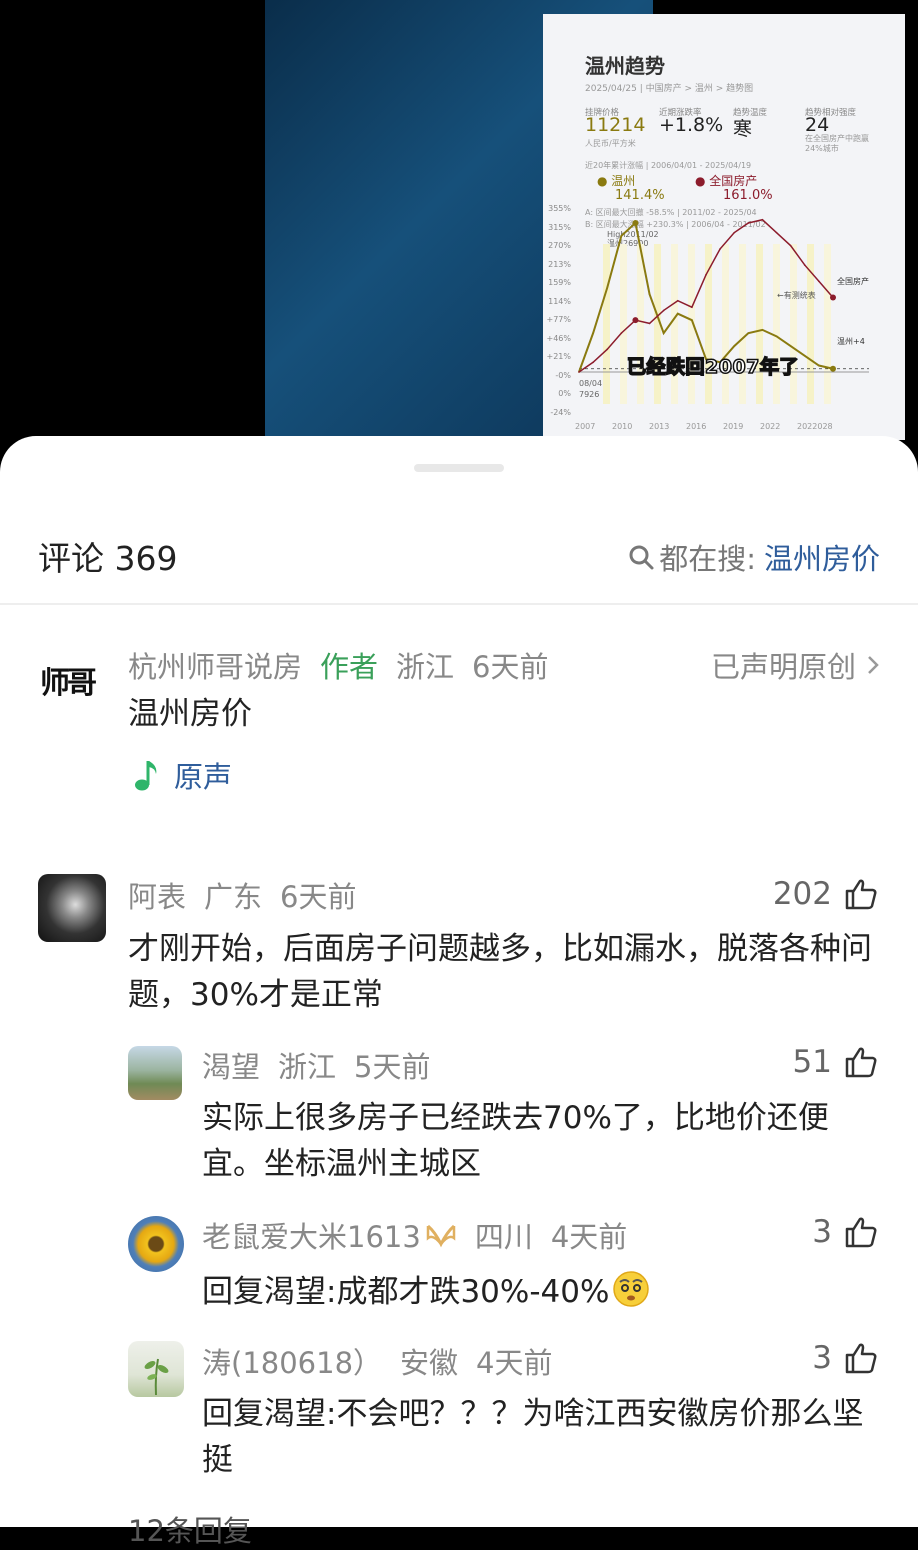 This screenshot has height=1550, width=918. Describe the element at coordinates (510, 667) in the screenshot. I see `post-time: 6天前` at that location.